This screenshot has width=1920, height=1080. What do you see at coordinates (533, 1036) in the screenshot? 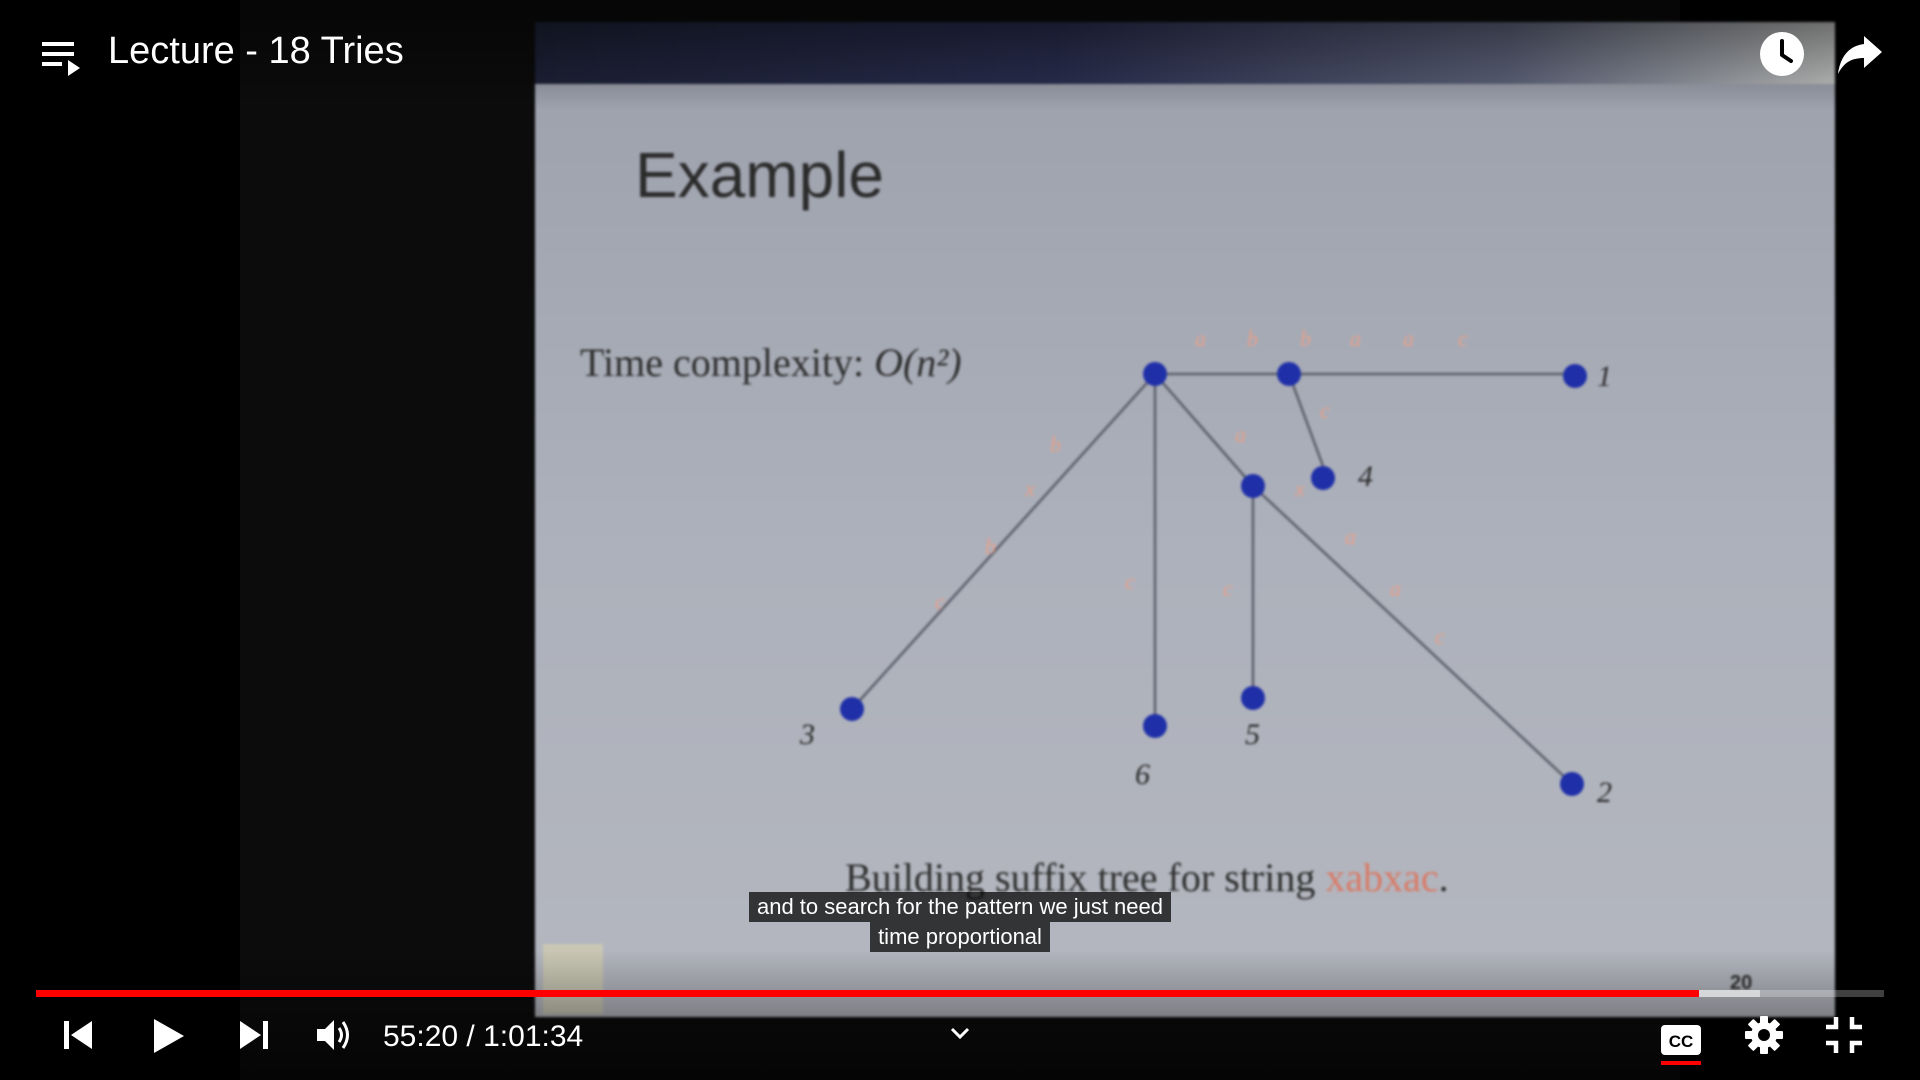
I see `duration: 1:01:34` at bounding box center [533, 1036].